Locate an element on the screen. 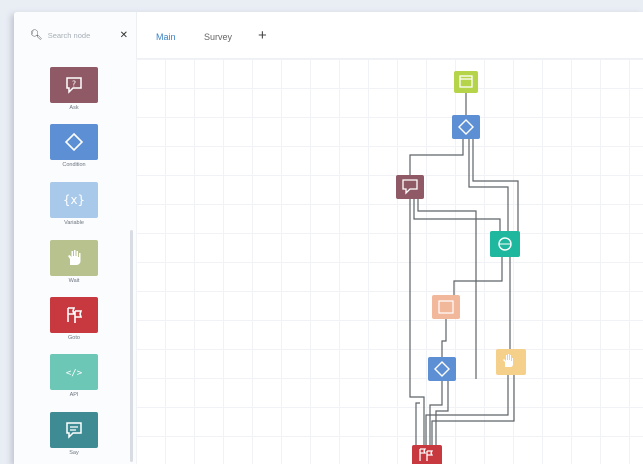 The height and width of the screenshot is (464, 643). svg-text: {x} is located at coordinates (74, 200).